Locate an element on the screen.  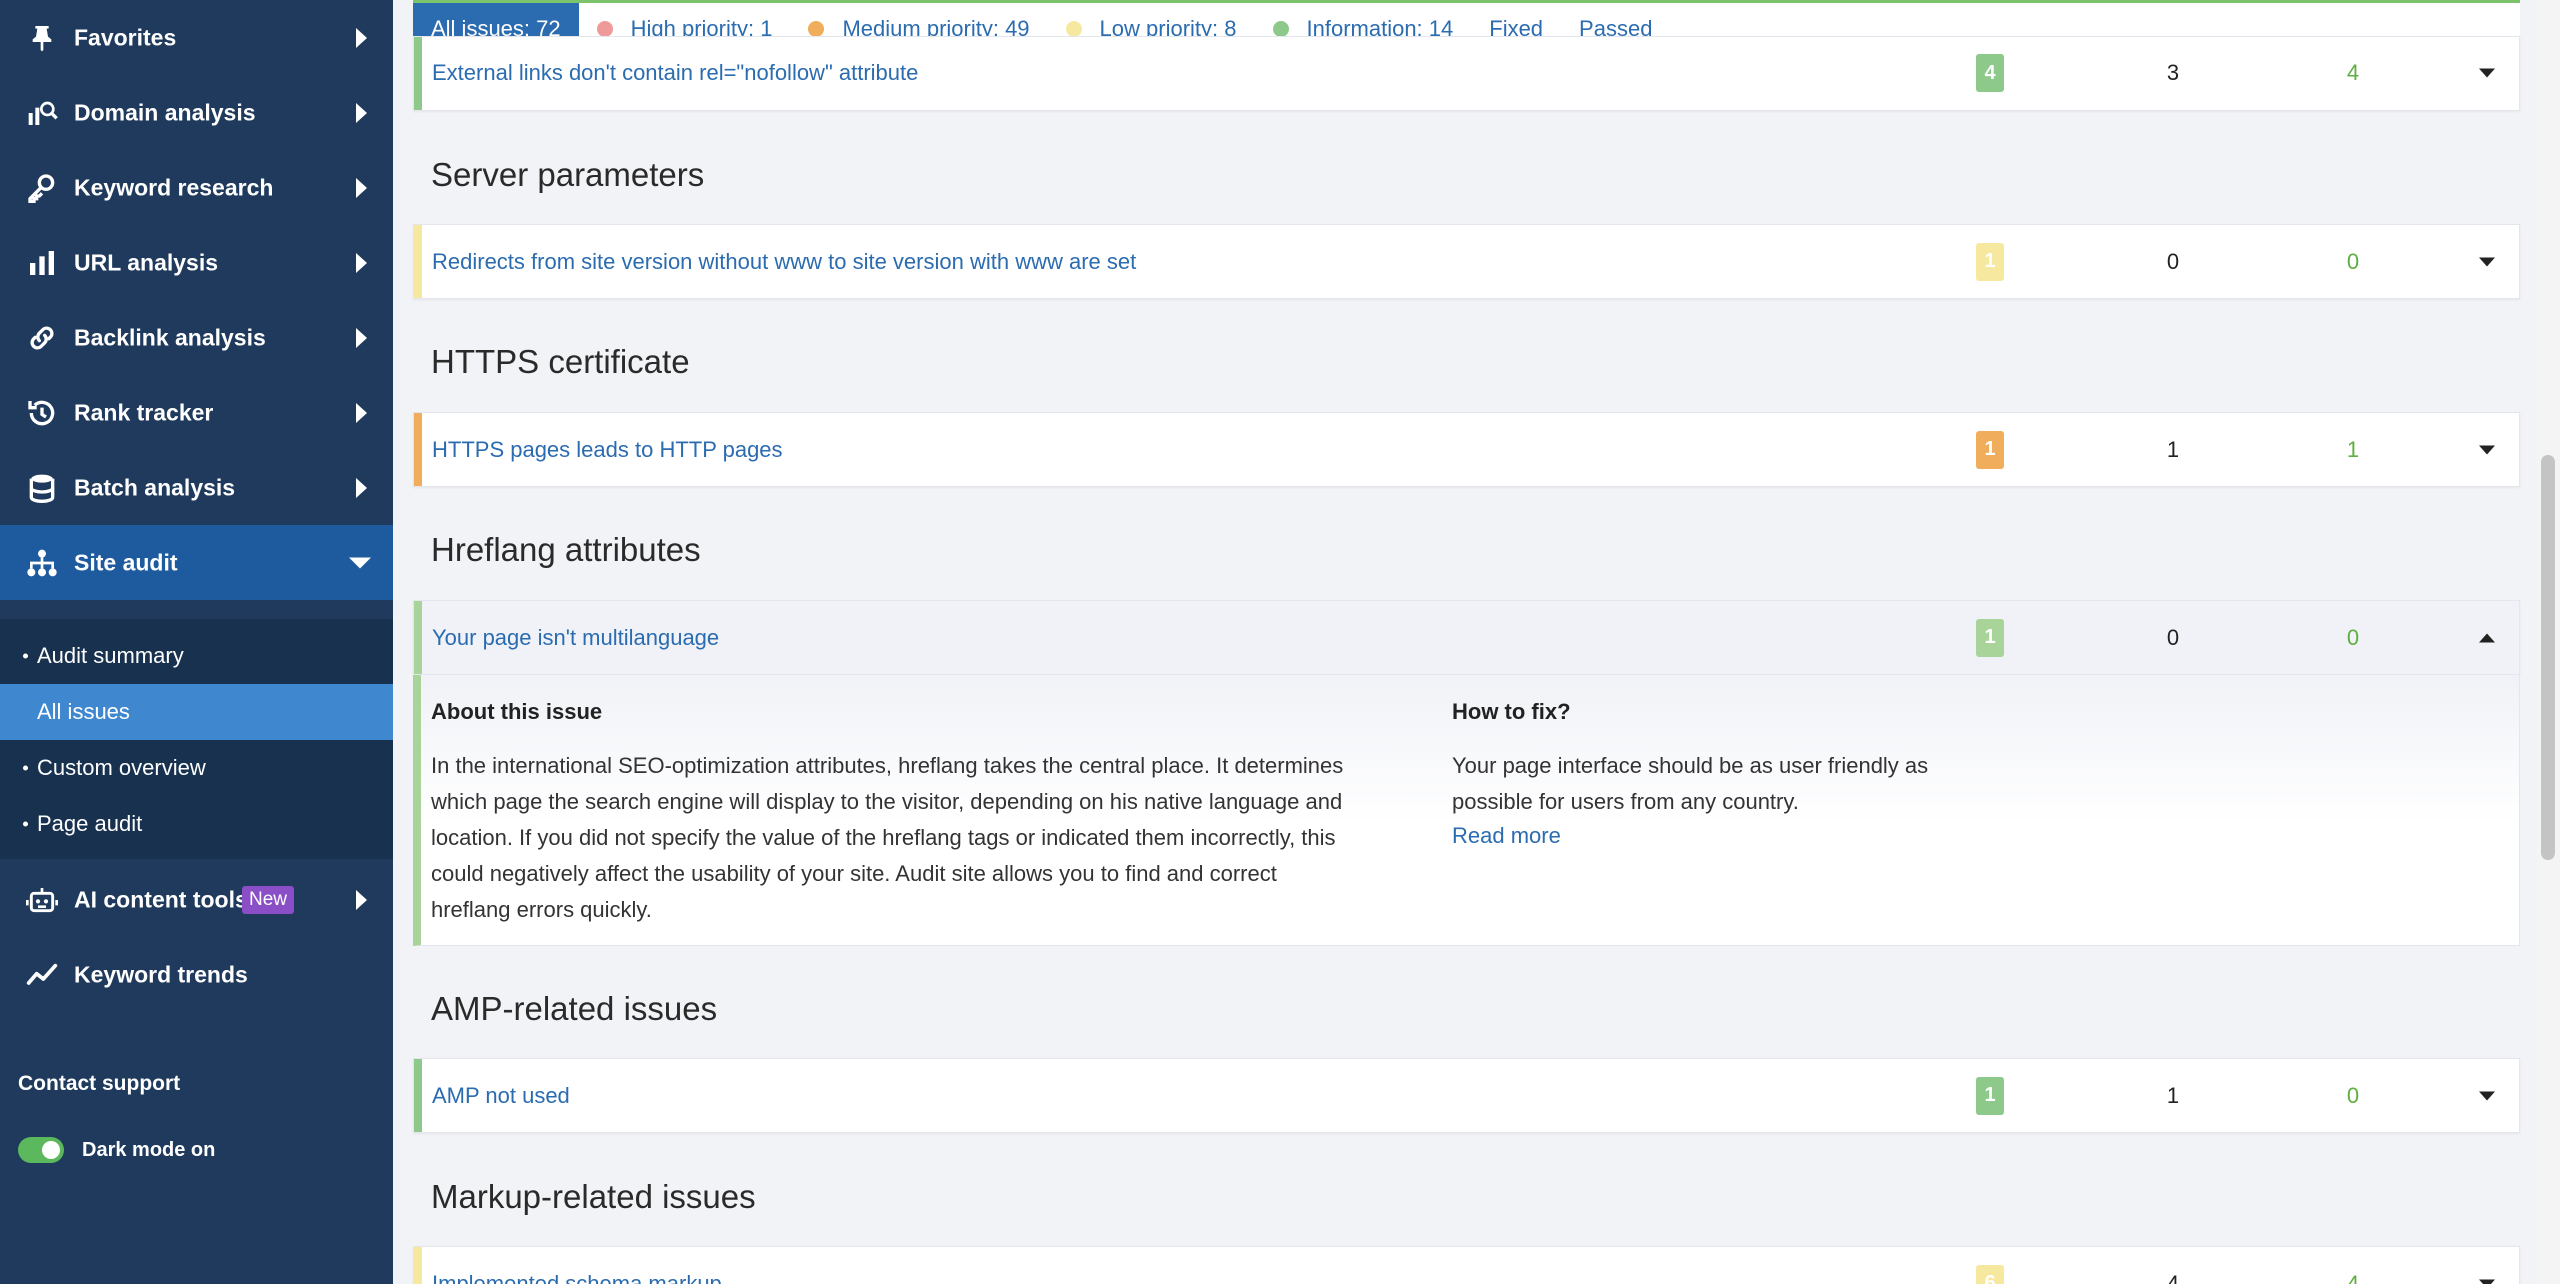
high-priority-dot-icon is located at coordinates (604, 28).